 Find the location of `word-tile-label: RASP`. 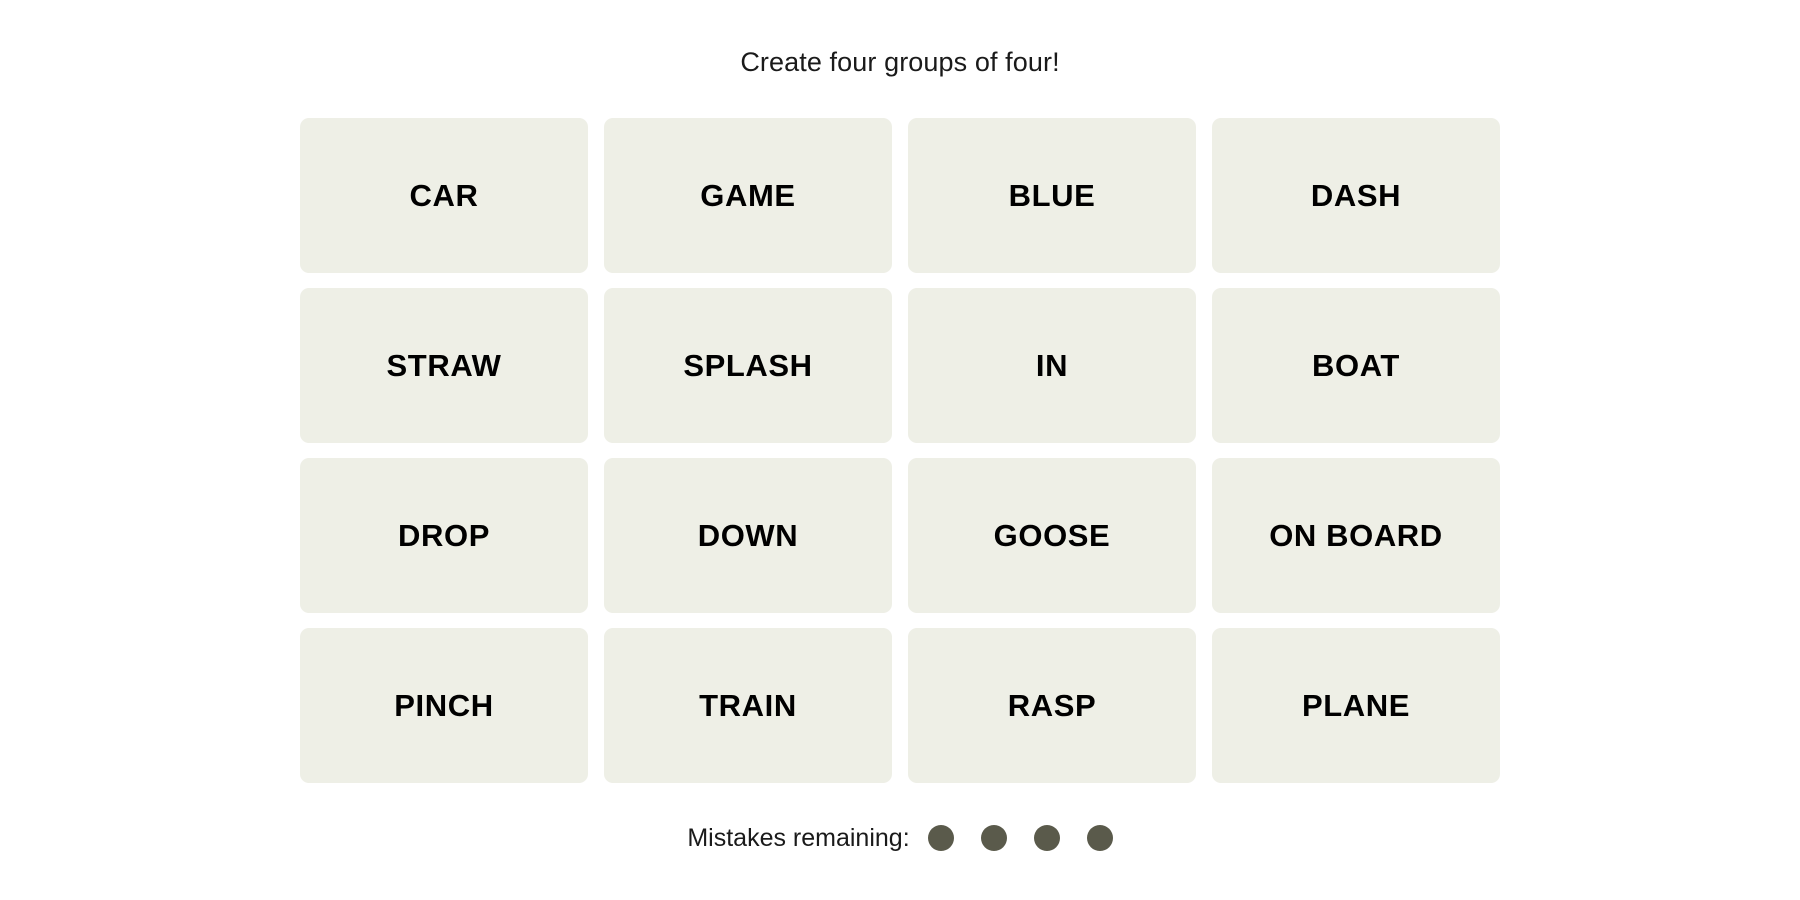

word-tile-label: RASP is located at coordinates (1052, 705).